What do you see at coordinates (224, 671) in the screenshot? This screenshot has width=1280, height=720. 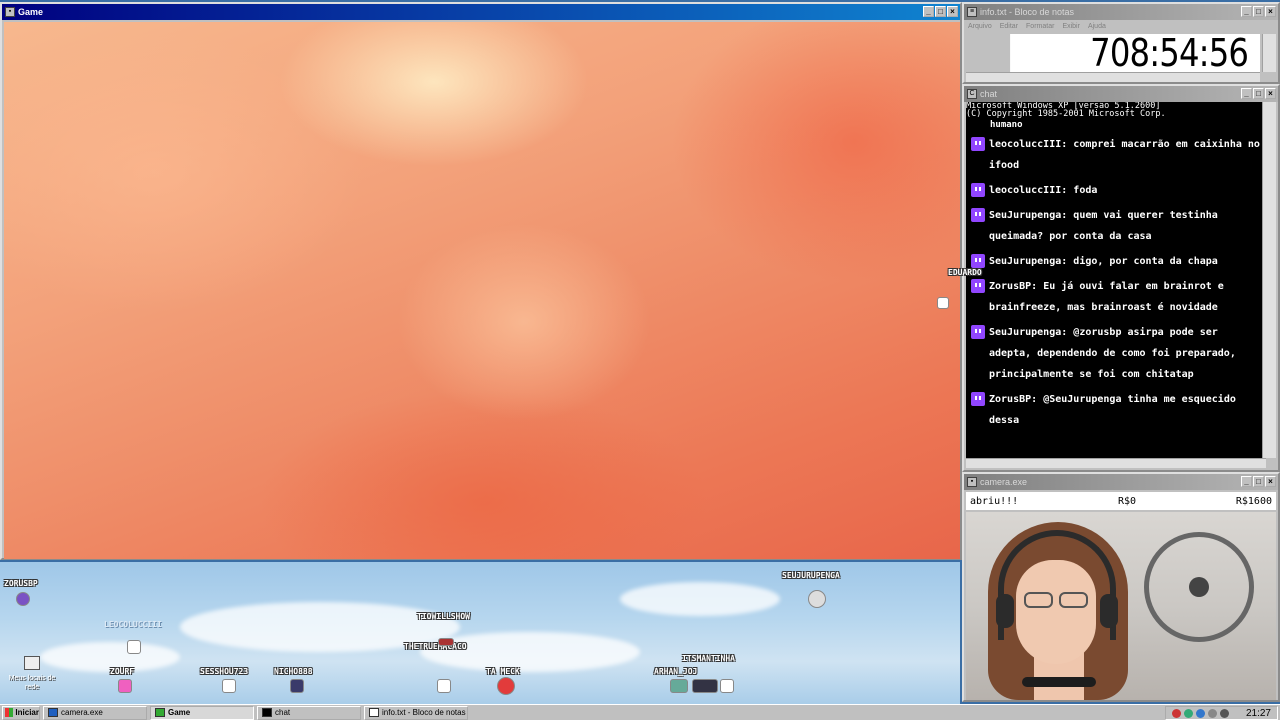 I see `stream-nick: SESSHOU723` at bounding box center [224, 671].